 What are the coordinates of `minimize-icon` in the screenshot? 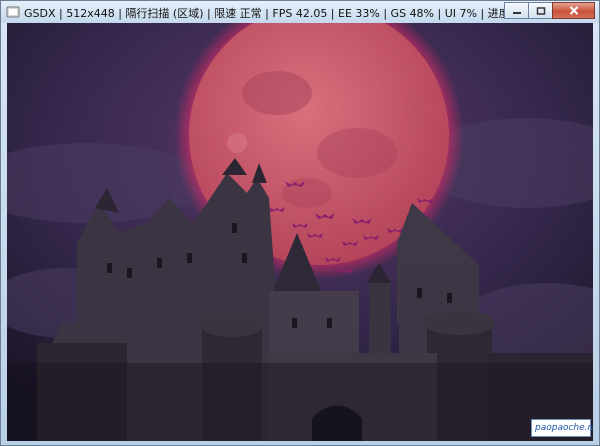 It's located at (516, 12).